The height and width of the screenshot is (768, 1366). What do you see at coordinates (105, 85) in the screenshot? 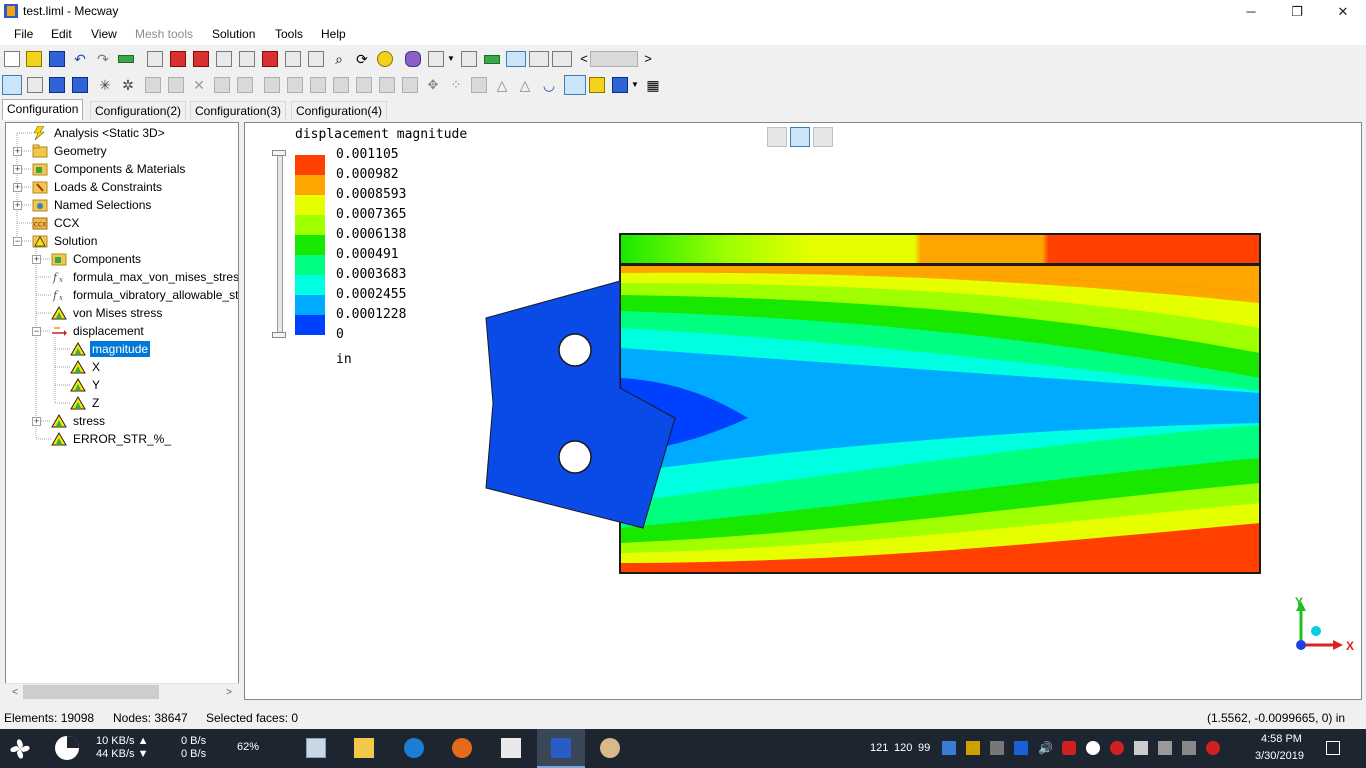
I see `explode-icon: ✳` at bounding box center [105, 85].